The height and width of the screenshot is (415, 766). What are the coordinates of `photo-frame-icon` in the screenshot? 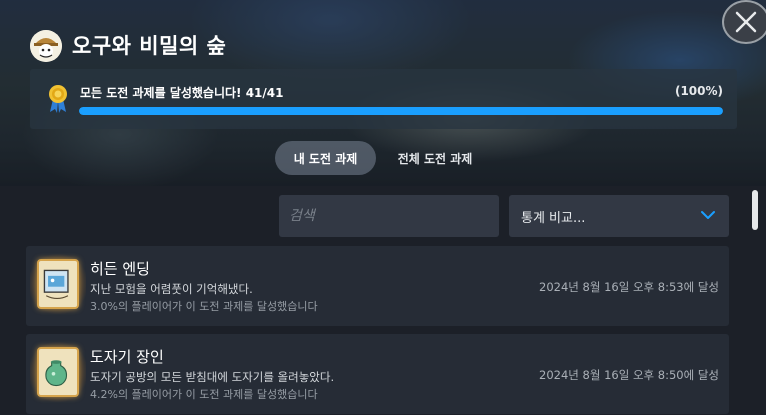 It's located at (58, 284).